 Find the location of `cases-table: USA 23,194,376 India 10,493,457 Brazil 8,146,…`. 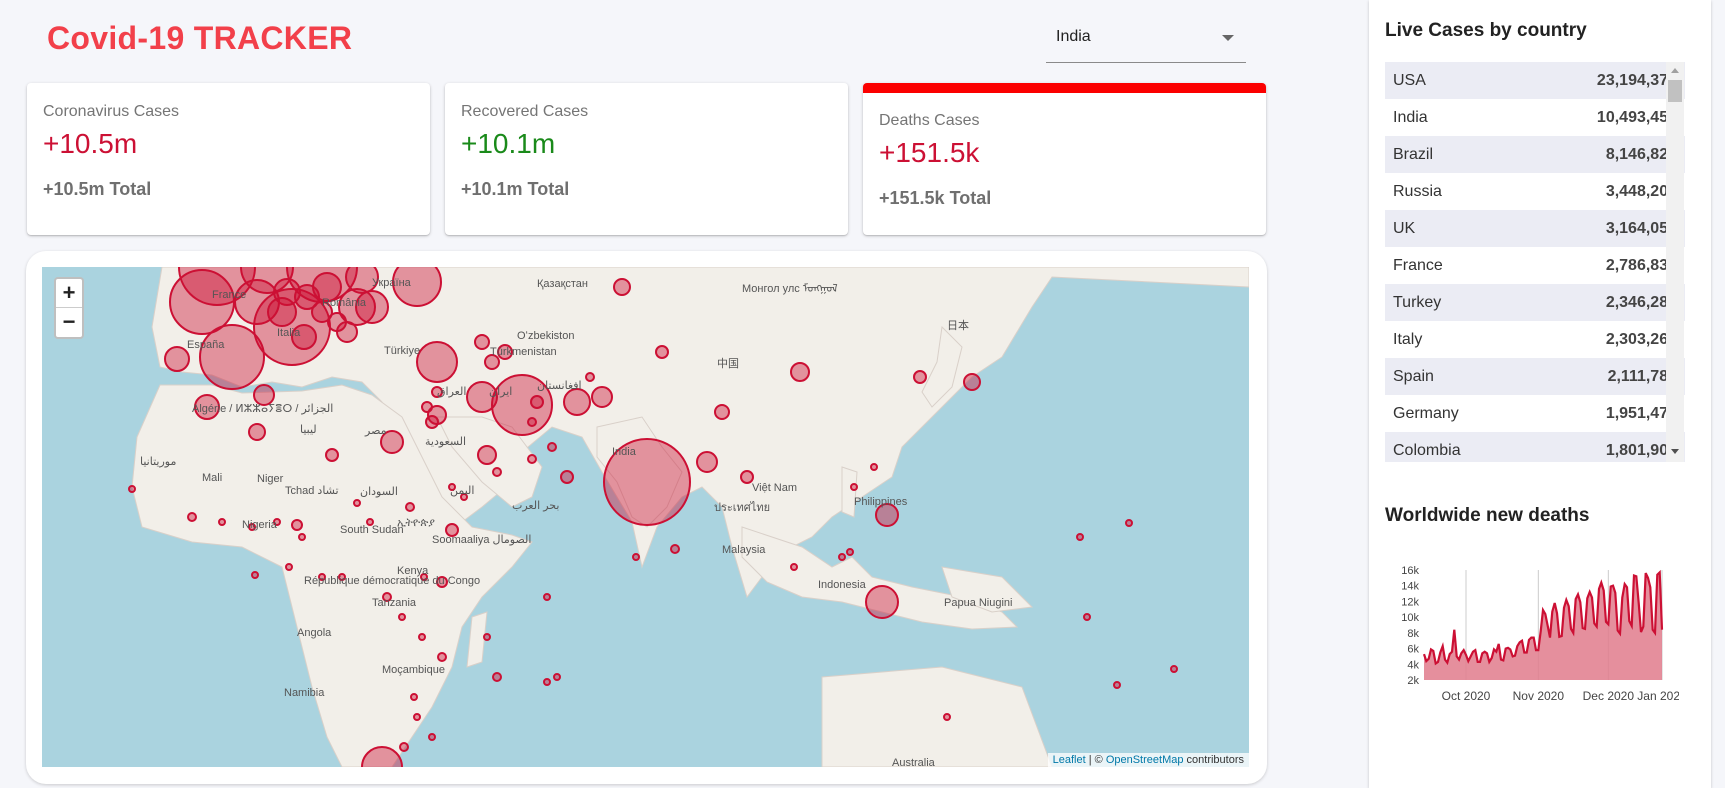

cases-table: USA 23,194,376 India 10,493,457 Brazil 8,146,… is located at coordinates (1535, 262).